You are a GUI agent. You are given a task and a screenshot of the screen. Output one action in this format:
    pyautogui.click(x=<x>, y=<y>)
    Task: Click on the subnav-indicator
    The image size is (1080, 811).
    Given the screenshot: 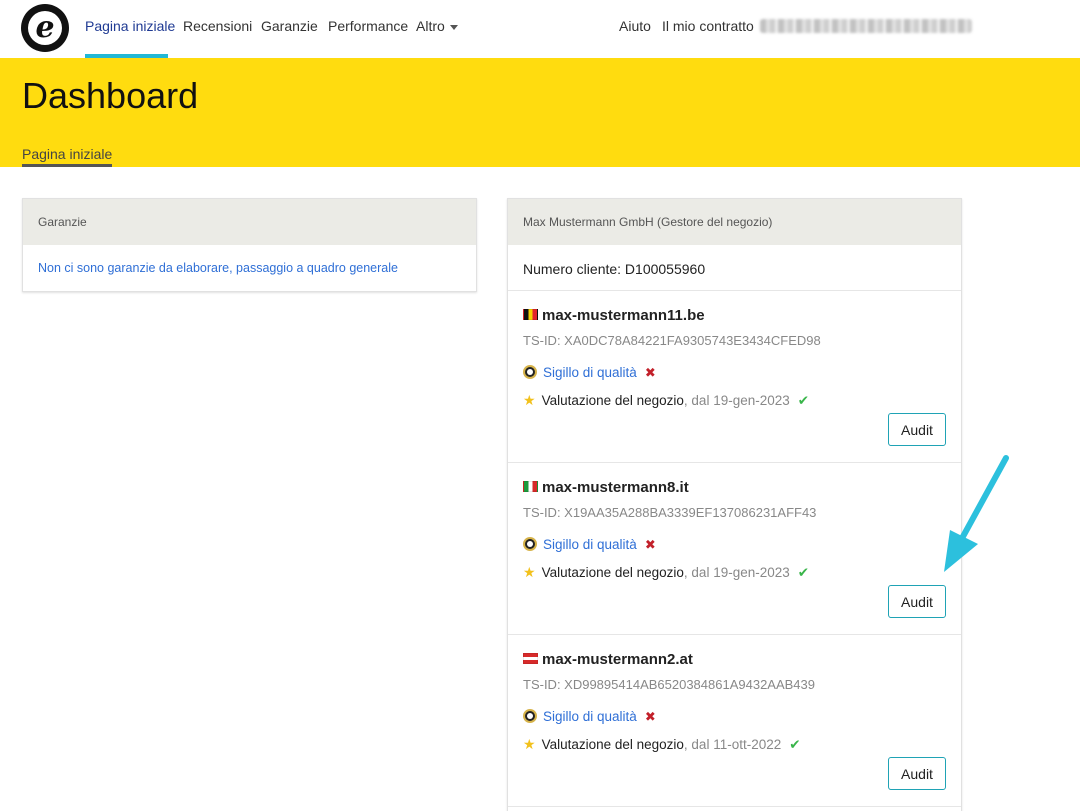 What is the action you would take?
    pyautogui.click(x=67, y=165)
    